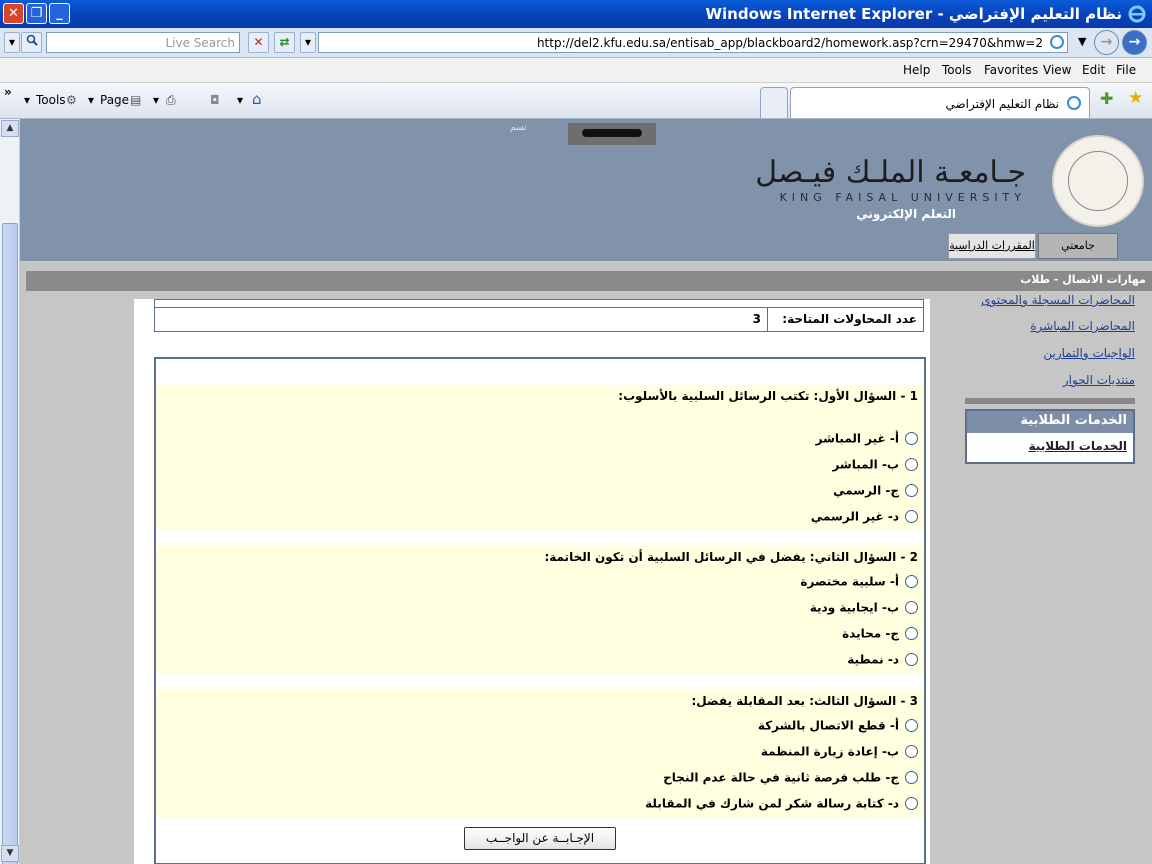 The image size is (1152, 864). What do you see at coordinates (854, 607) in the screenshot?
I see `option-label: ب- ايجابية ودية` at bounding box center [854, 607].